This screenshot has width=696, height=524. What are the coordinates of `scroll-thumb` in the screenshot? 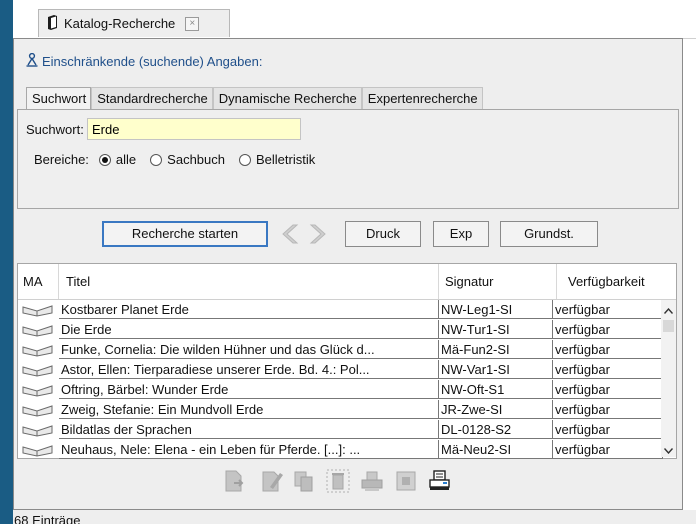 It's located at (668, 326).